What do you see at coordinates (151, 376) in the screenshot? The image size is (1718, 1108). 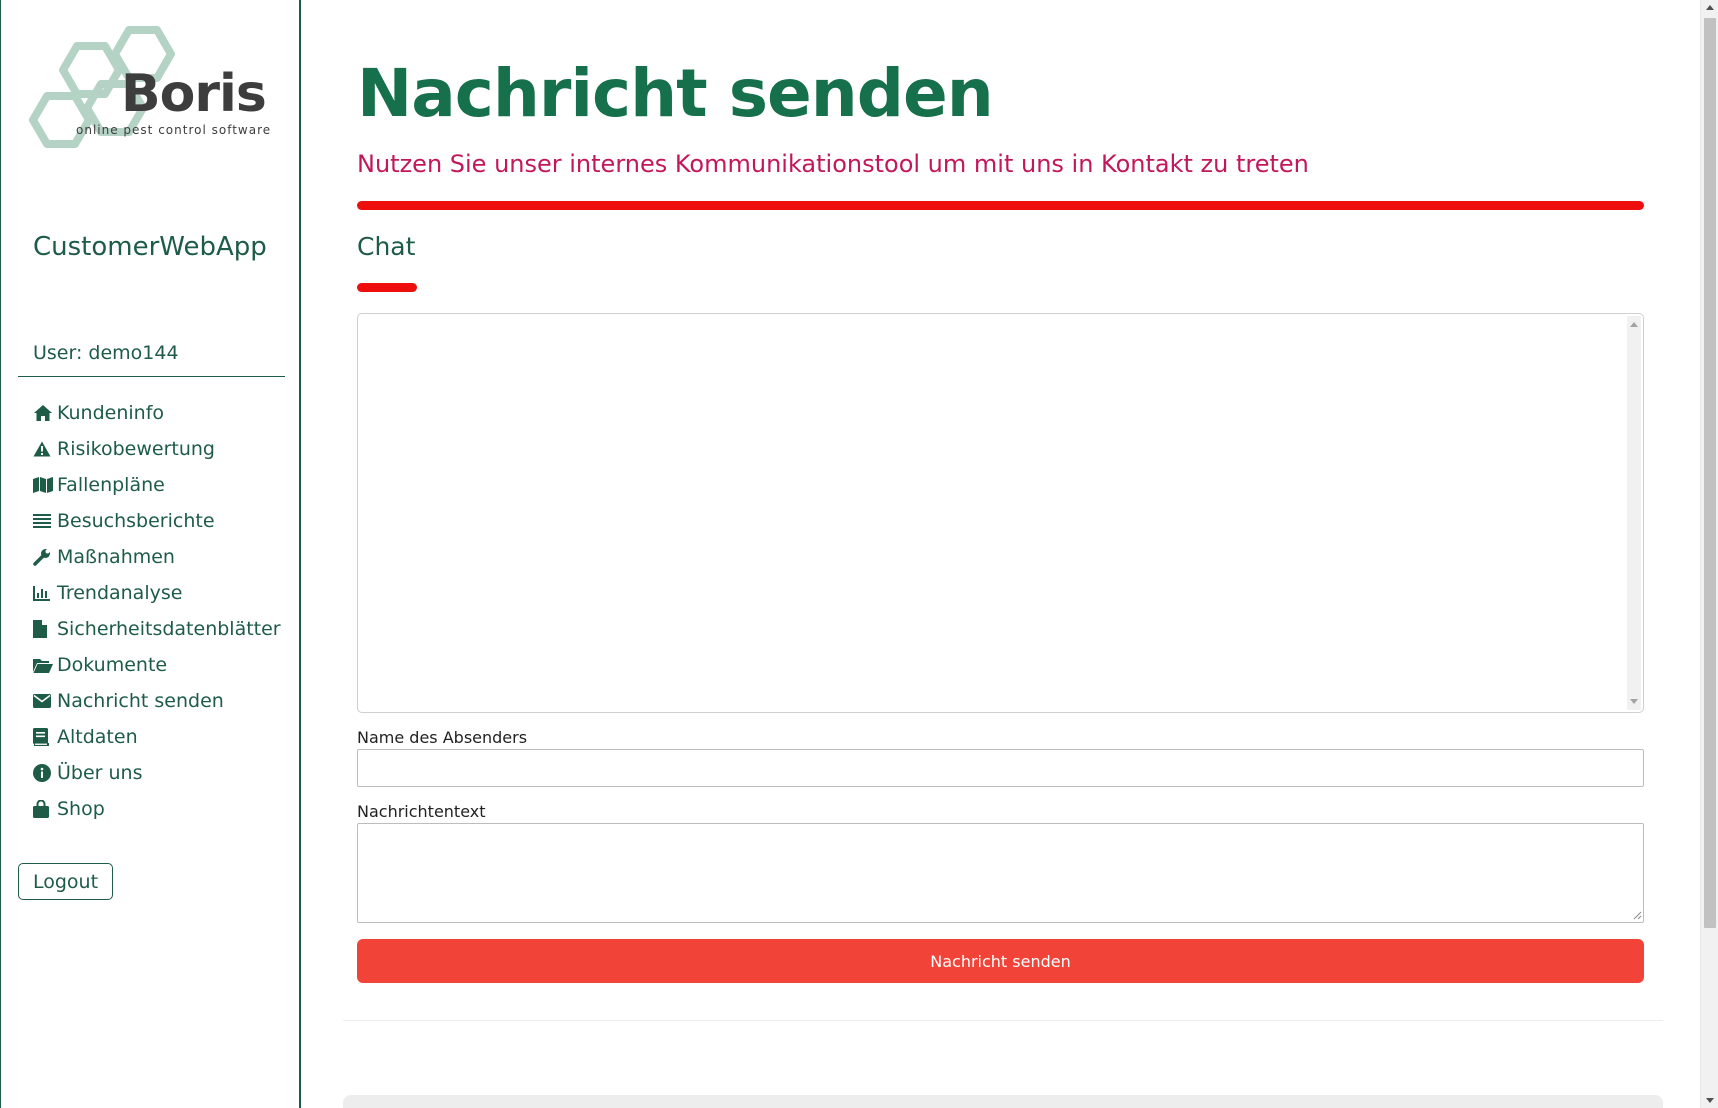 I see `user-divider` at bounding box center [151, 376].